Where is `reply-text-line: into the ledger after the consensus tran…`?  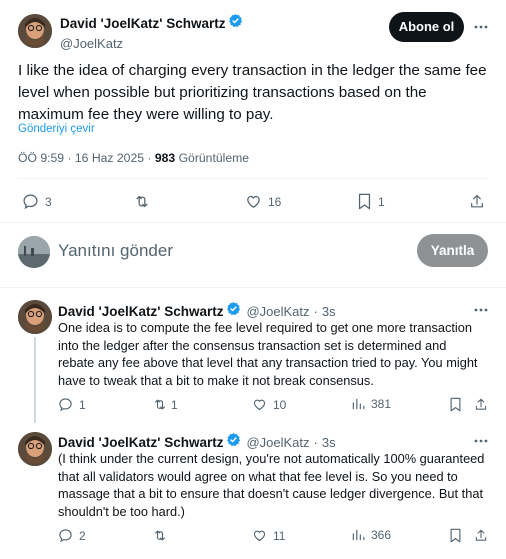
reply-text-line: into the ledger after the consensus tran… is located at coordinates (252, 345).